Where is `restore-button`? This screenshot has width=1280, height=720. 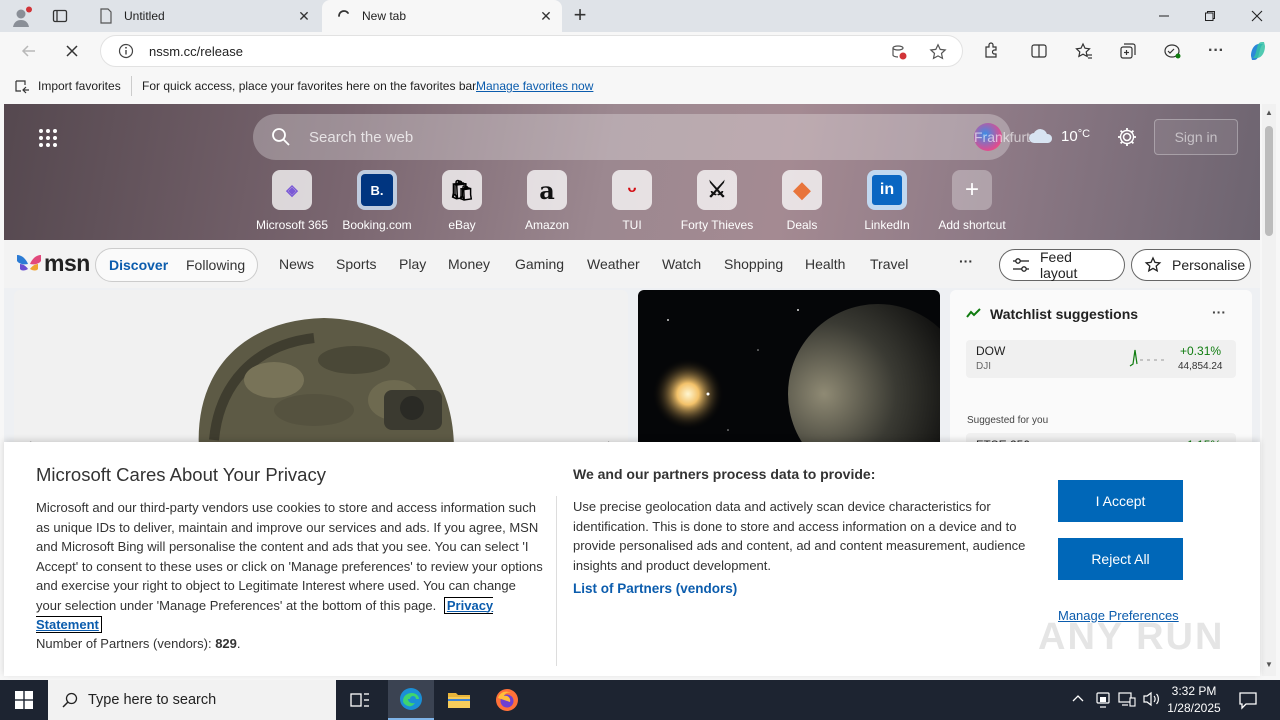 restore-button is located at coordinates (1210, 16).